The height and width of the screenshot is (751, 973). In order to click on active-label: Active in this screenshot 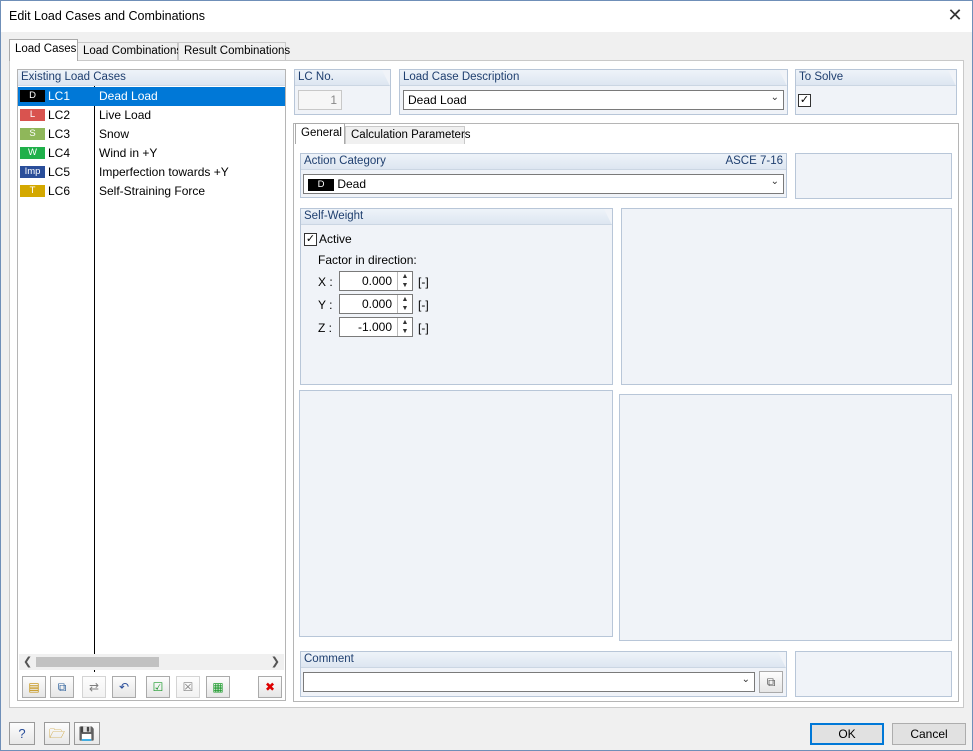, I will do `click(335, 239)`.